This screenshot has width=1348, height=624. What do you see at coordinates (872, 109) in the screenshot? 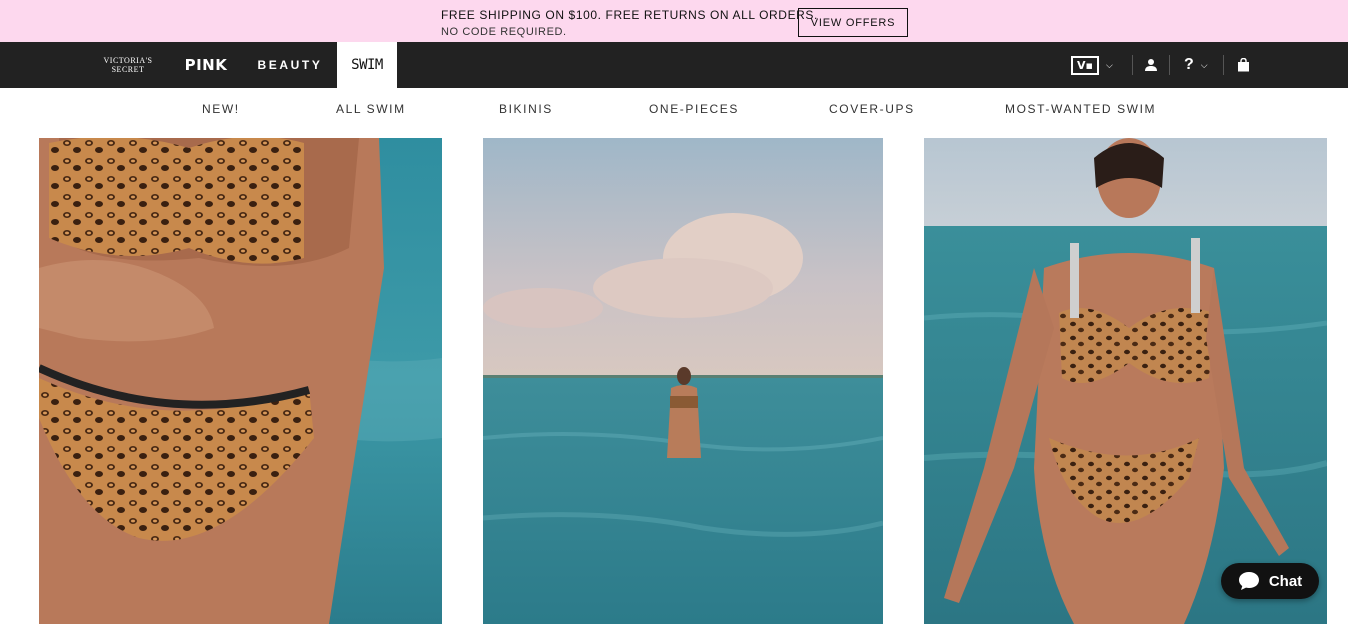
I see `subnav-cover-ups: COVER-UPS` at bounding box center [872, 109].